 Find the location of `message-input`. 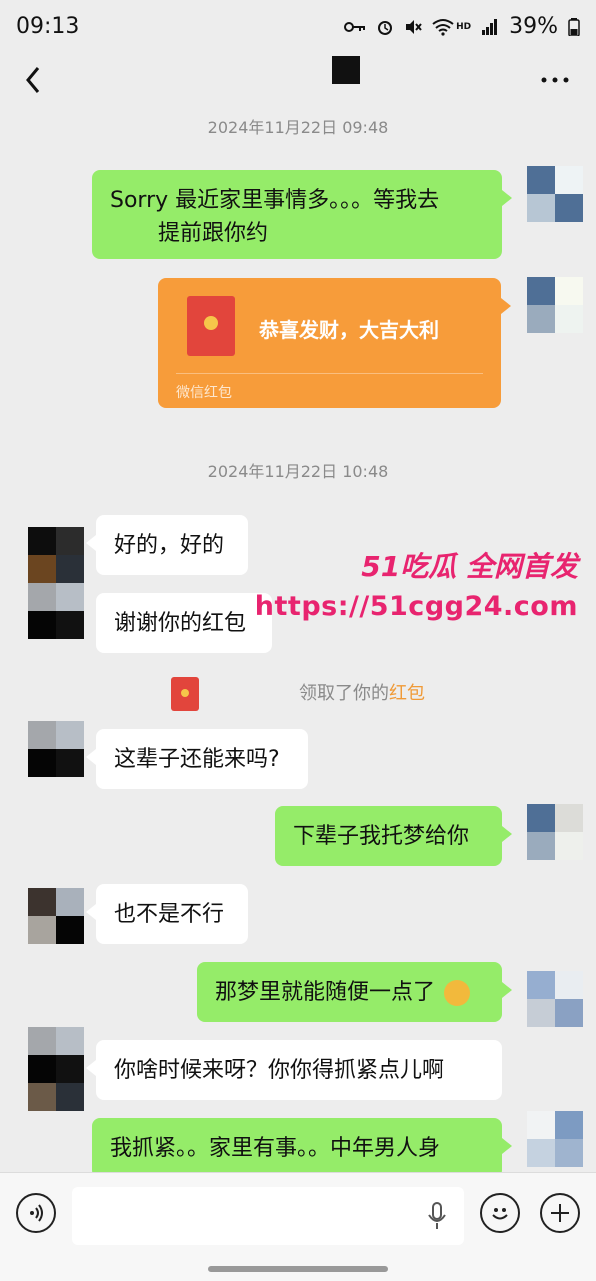

message-input is located at coordinates (268, 1216).